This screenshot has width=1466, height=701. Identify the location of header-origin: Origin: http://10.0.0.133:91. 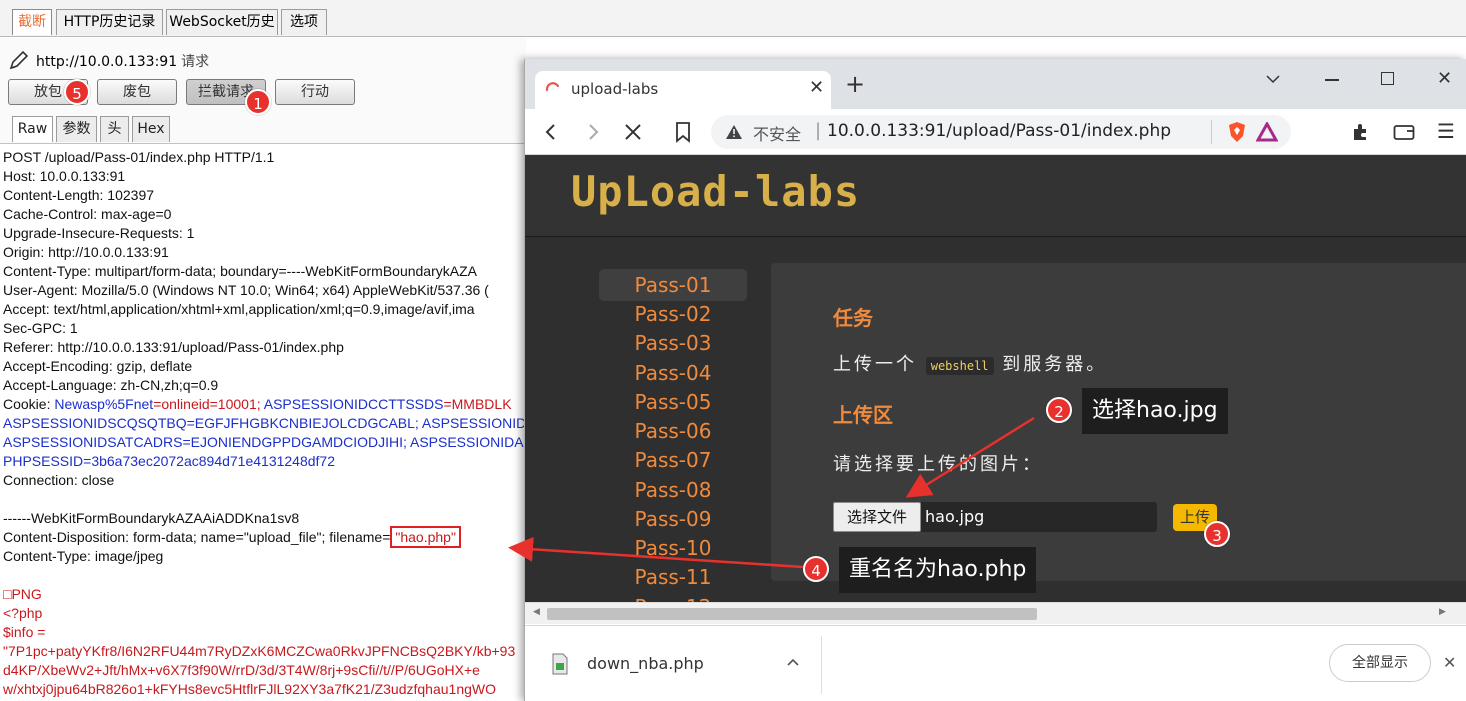
(86, 252).